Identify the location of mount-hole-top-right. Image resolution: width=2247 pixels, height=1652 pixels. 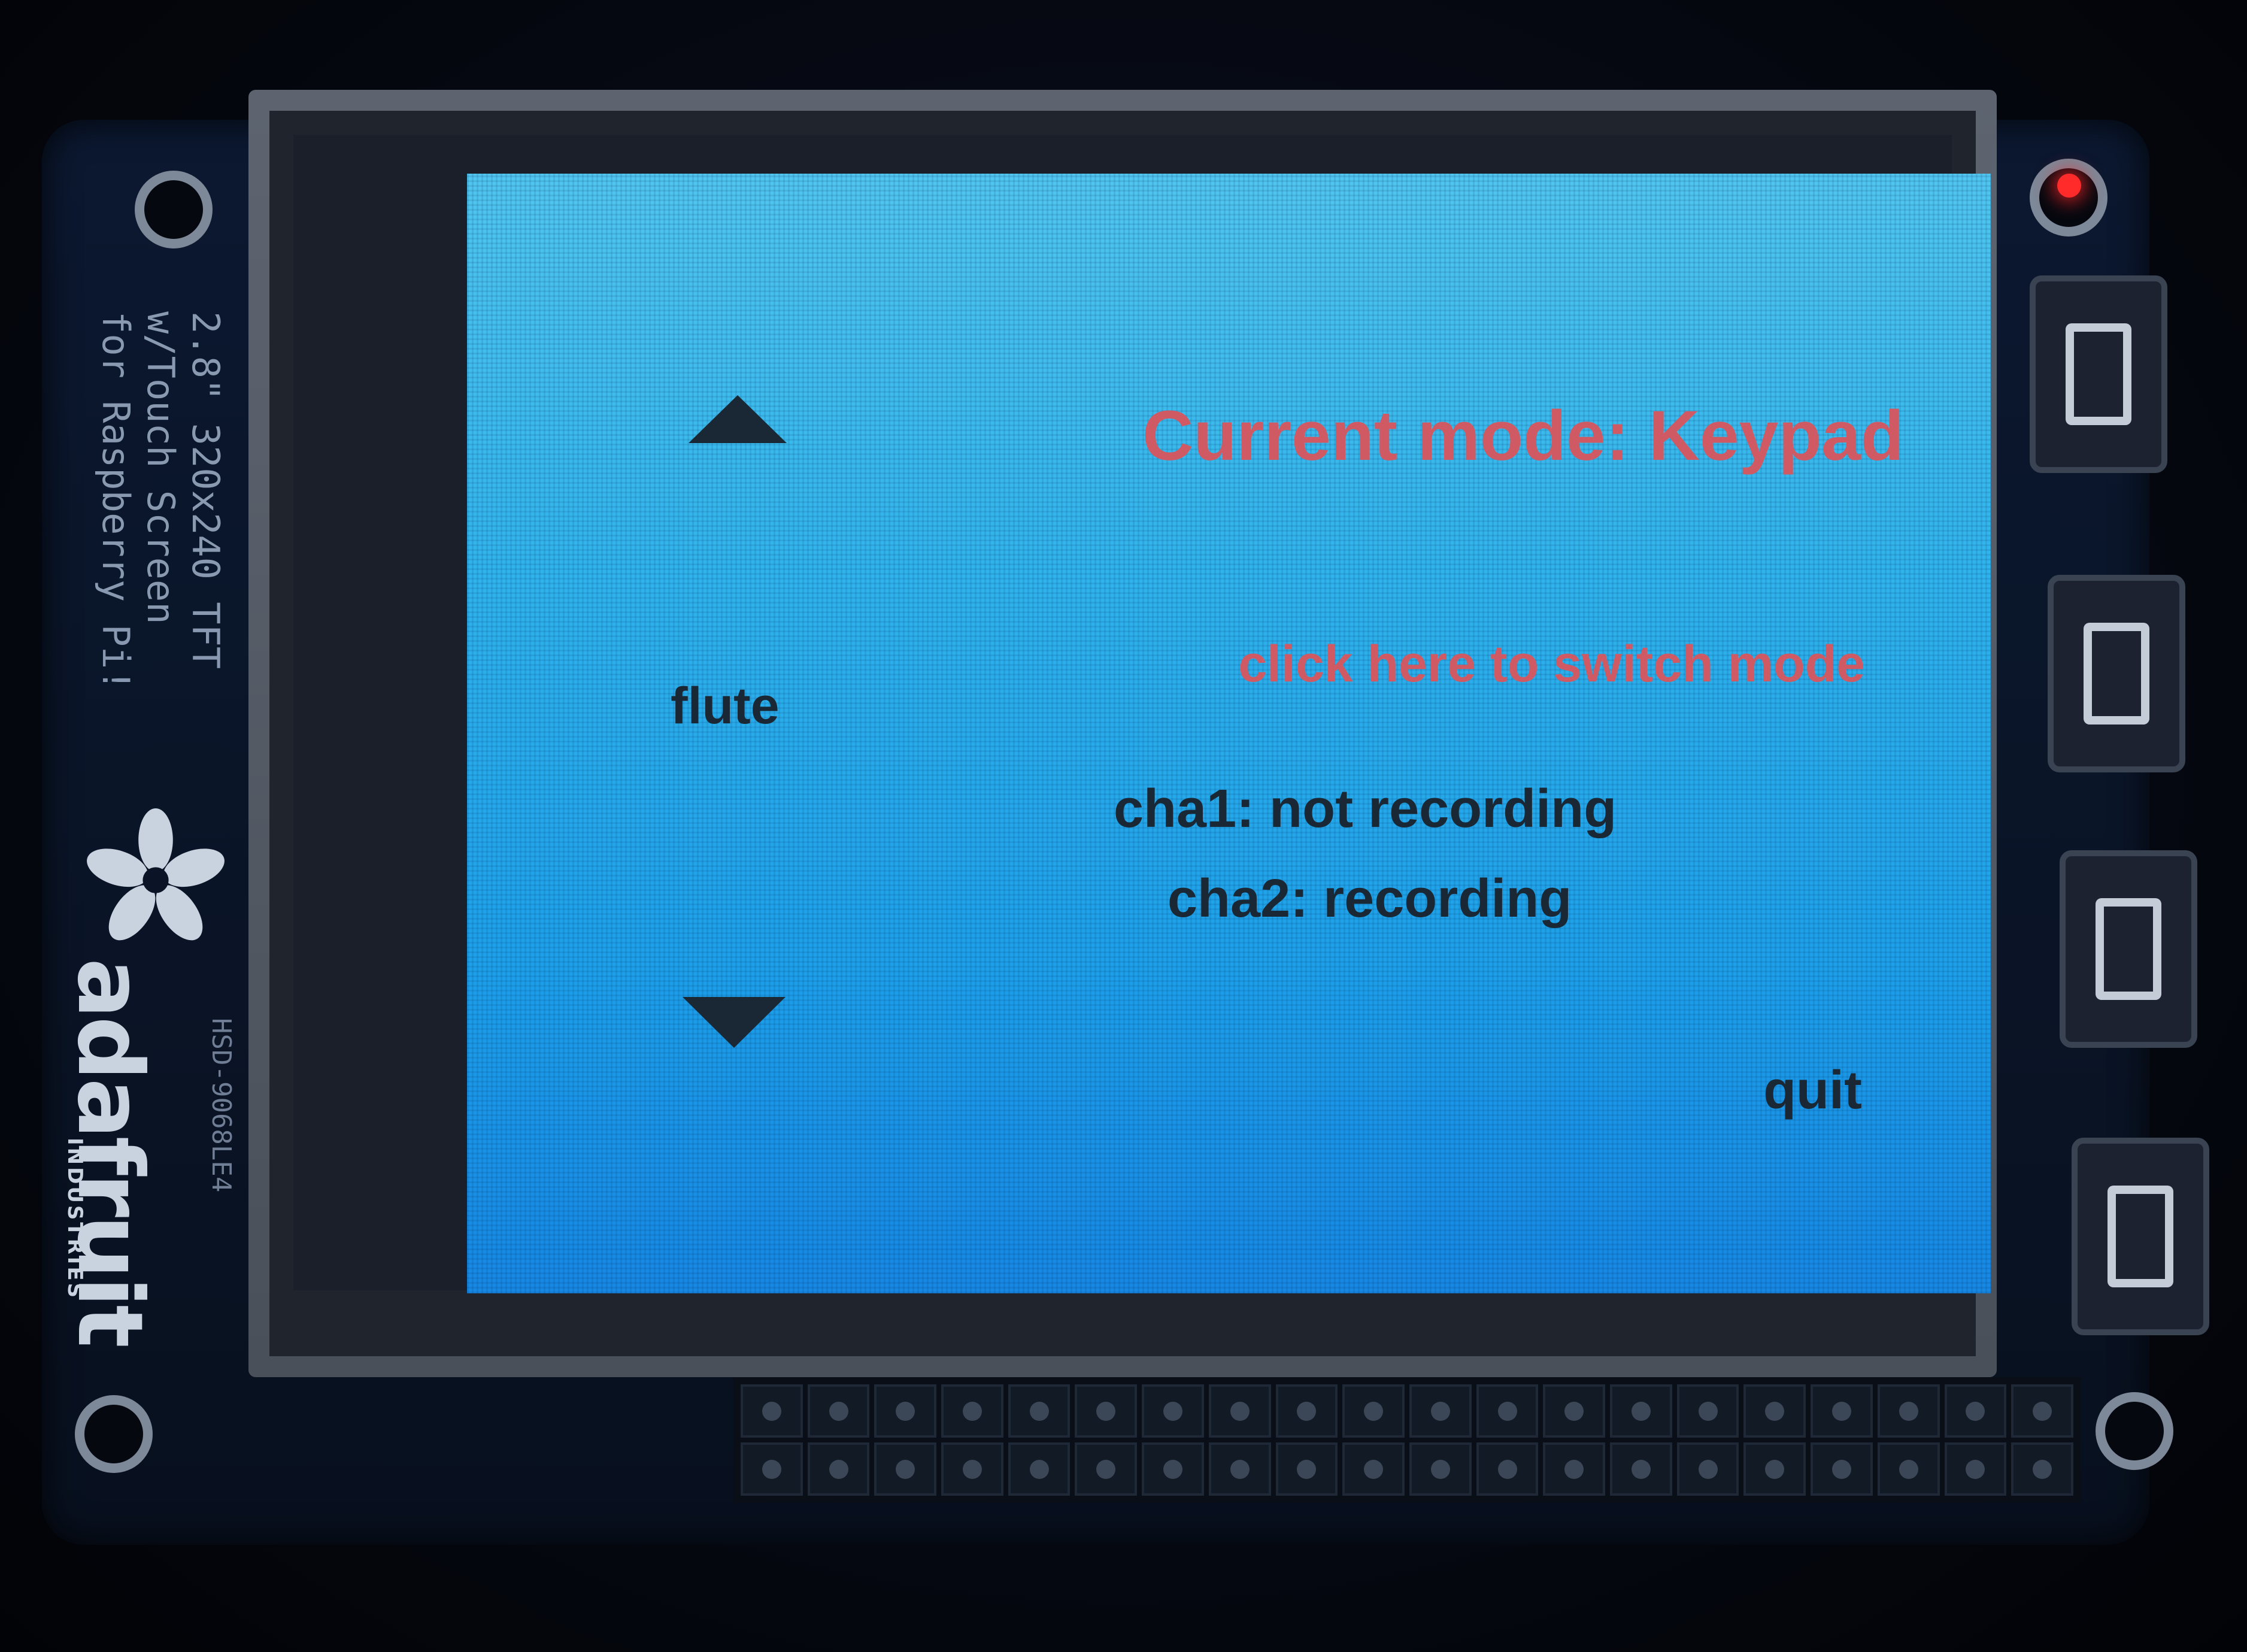
(2068, 198).